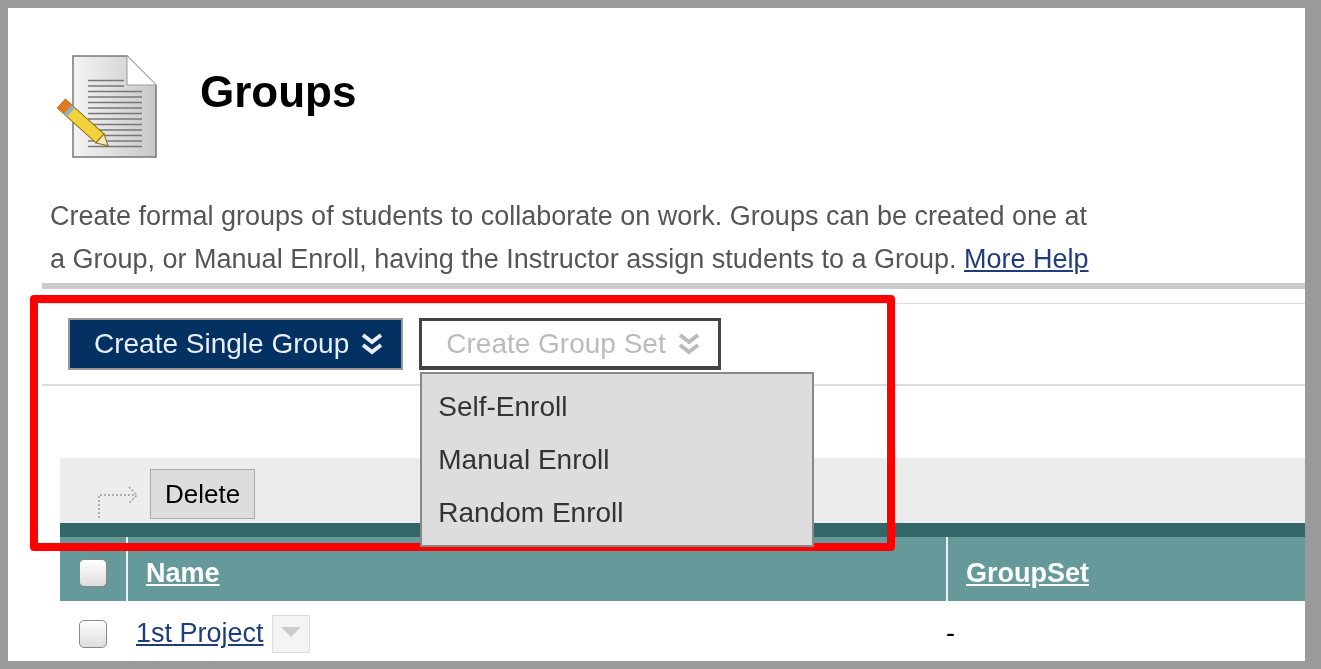  I want to click on document-pencil-icon, so click(107, 108).